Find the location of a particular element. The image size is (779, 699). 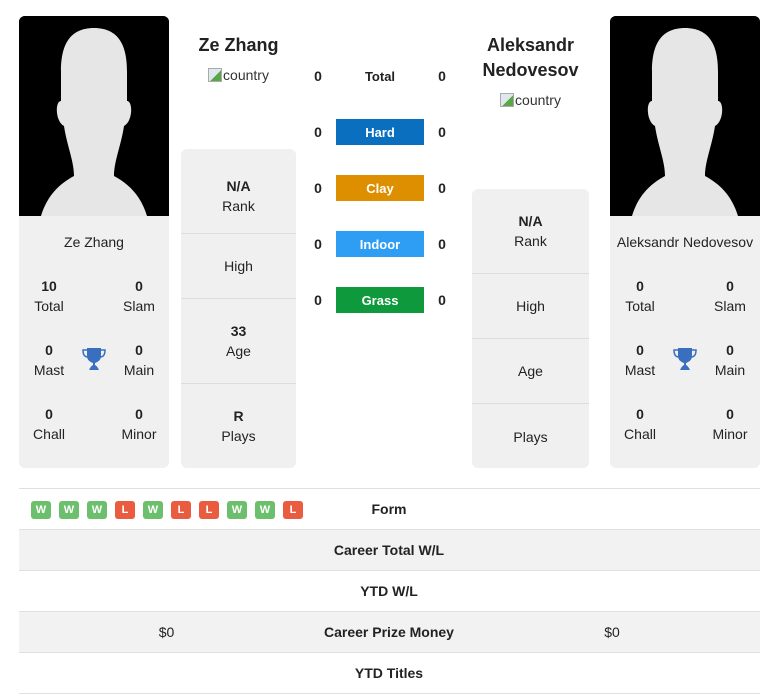

surface-badge-hard: Hard is located at coordinates (380, 132).